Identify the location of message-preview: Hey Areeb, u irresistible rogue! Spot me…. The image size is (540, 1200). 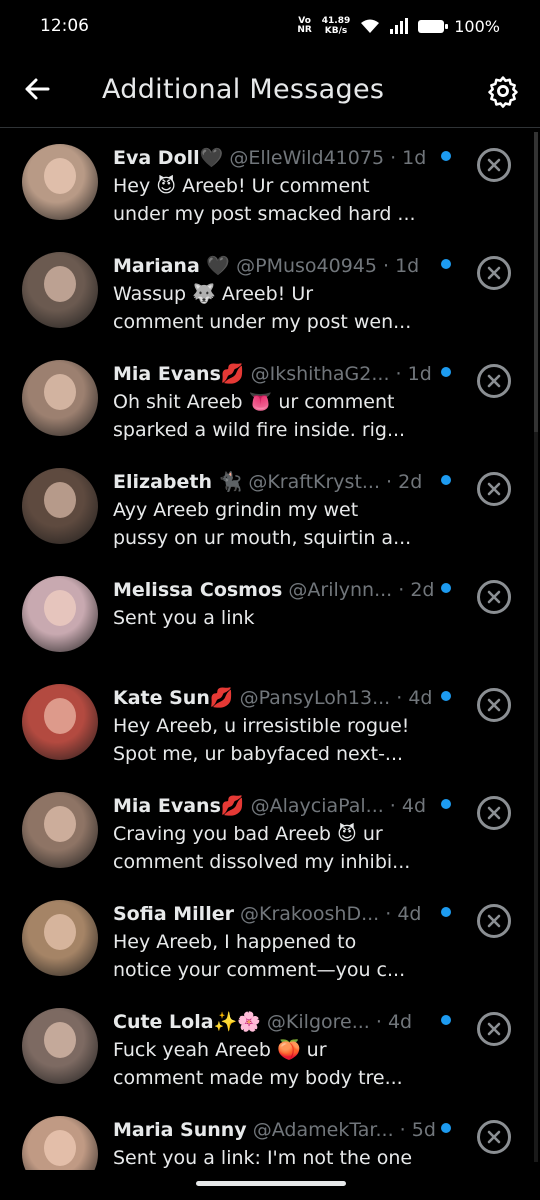
(270, 740).